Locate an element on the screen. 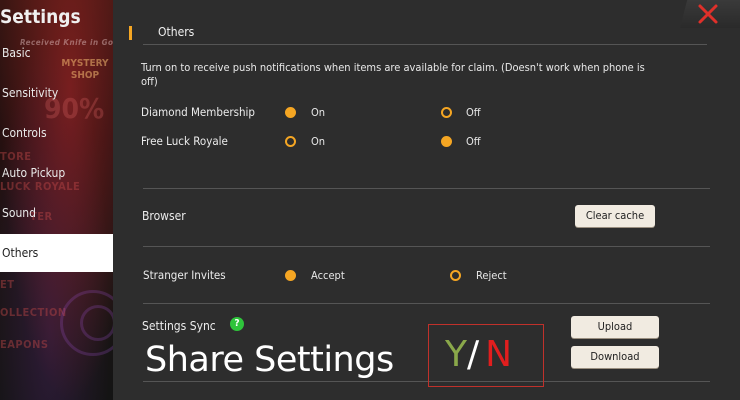 The image size is (740, 400). backdrop-ring is located at coordinates (98, 323).